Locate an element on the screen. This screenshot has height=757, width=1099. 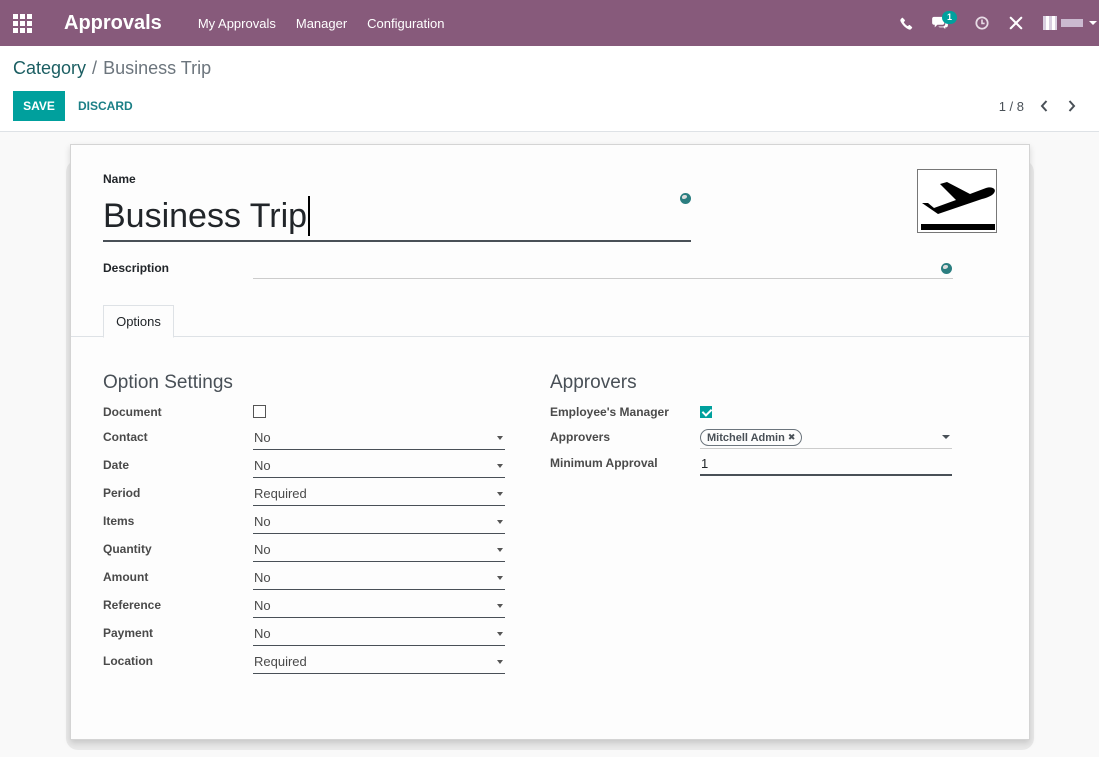
contact-select: No is located at coordinates (379, 438).